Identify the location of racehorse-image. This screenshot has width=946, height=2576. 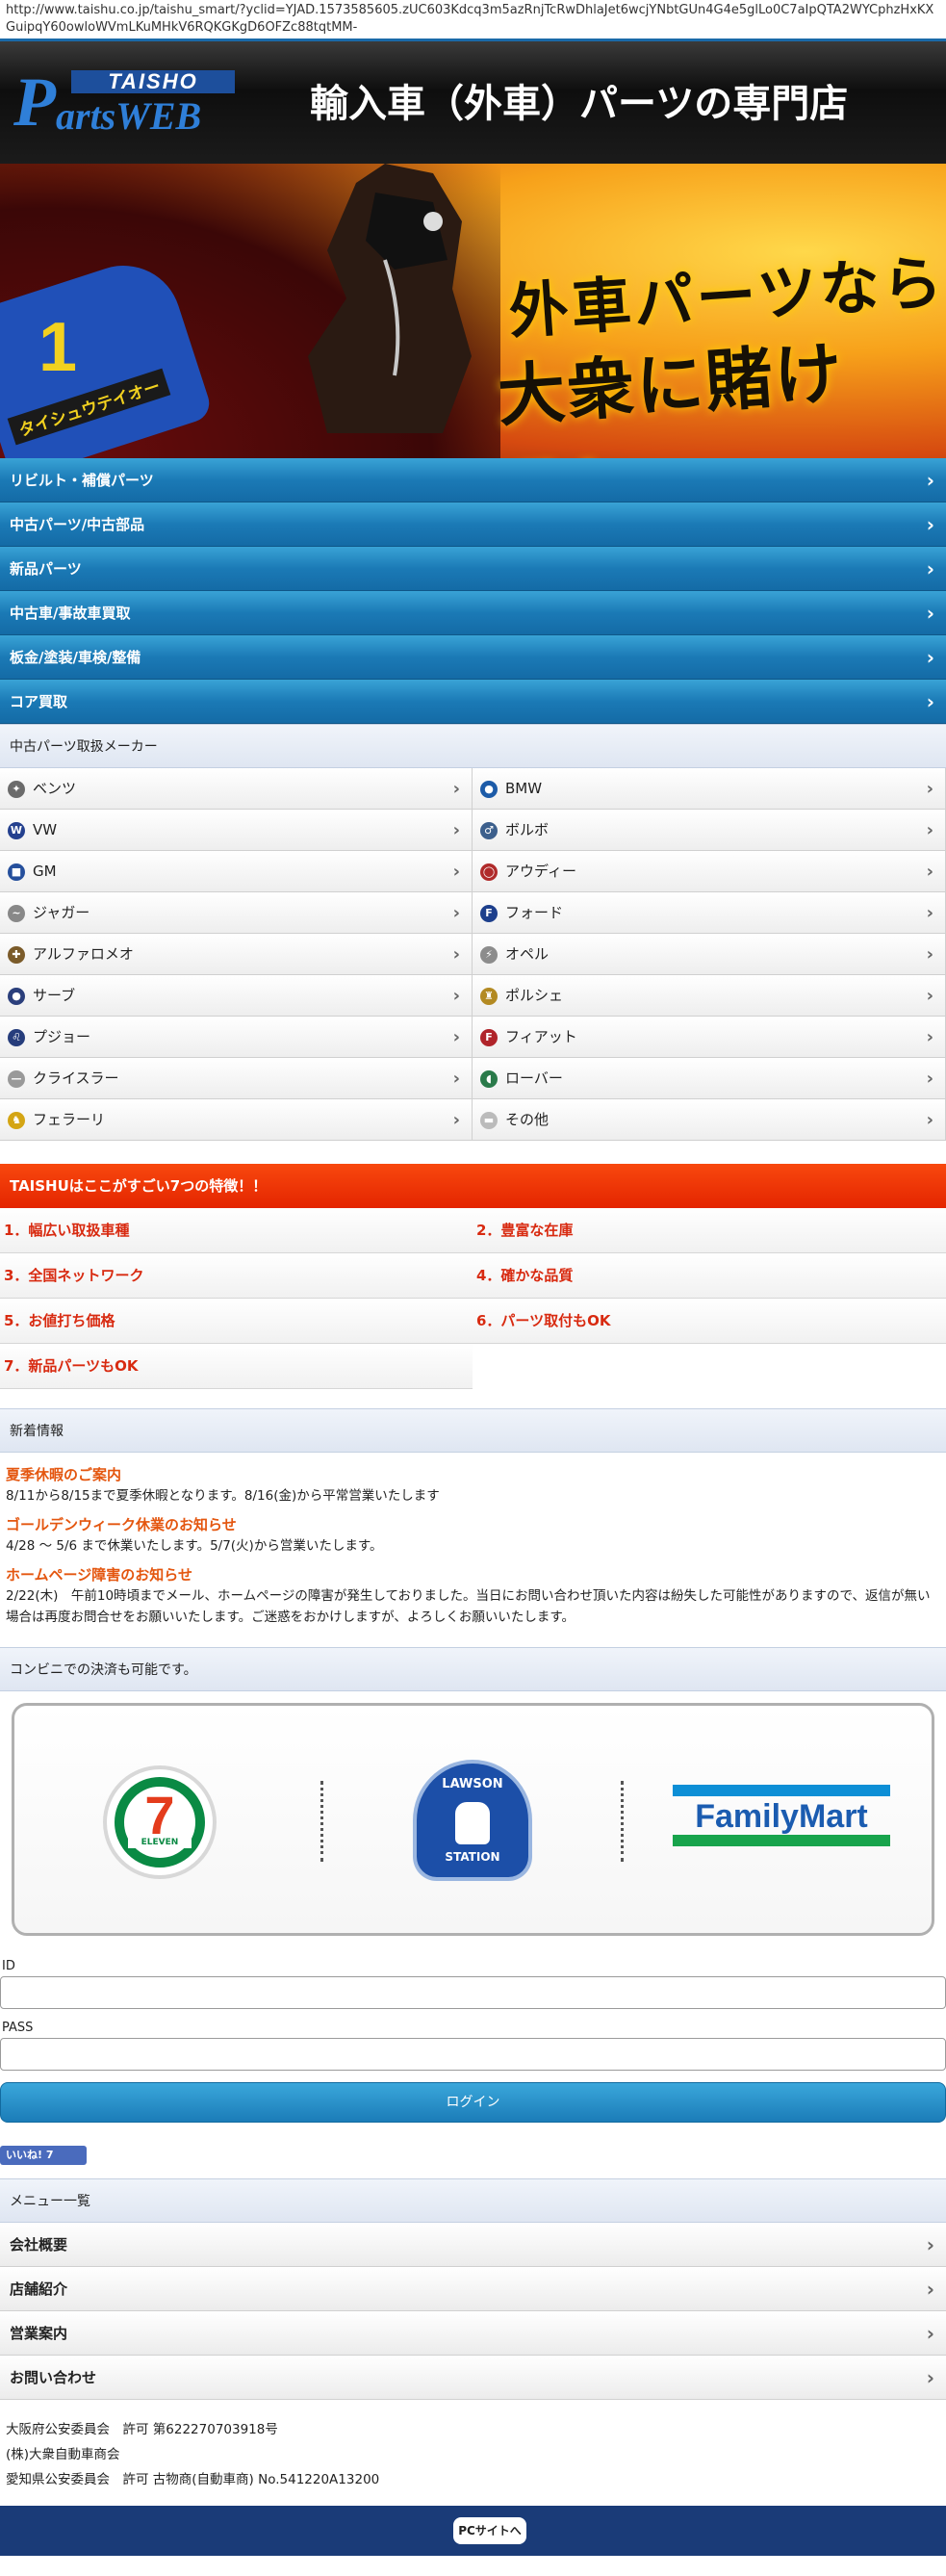
(390, 299).